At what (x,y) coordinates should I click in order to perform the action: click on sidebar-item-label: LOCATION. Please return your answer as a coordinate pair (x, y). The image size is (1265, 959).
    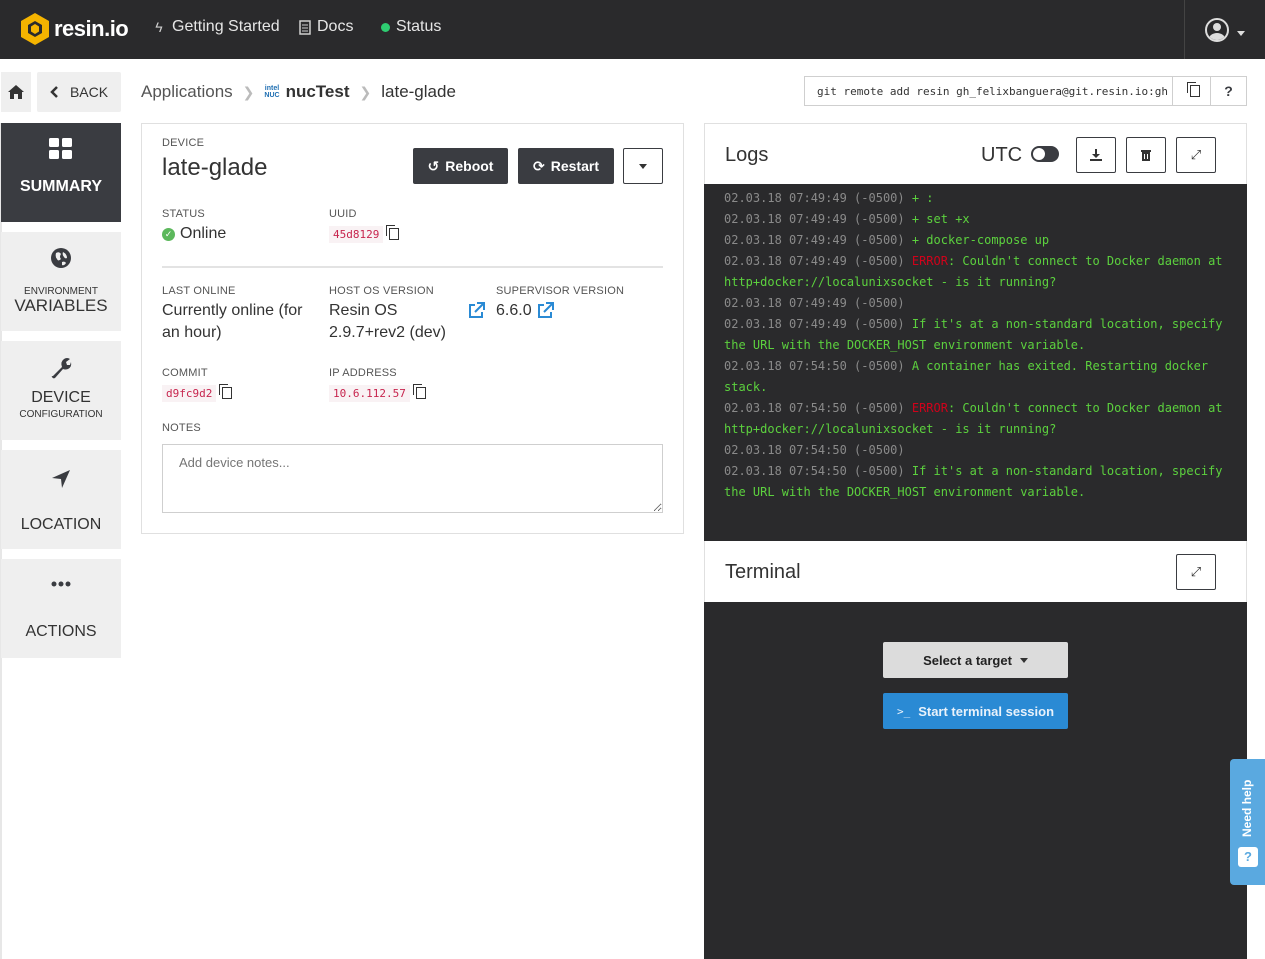
    Looking at the image, I should click on (61, 524).